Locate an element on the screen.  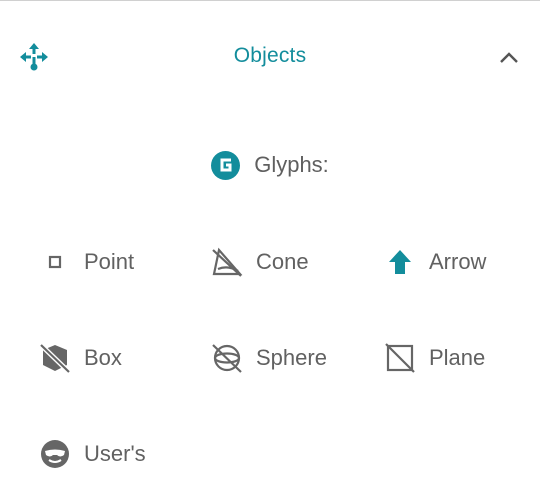
plane-icon is located at coordinates (400, 358).